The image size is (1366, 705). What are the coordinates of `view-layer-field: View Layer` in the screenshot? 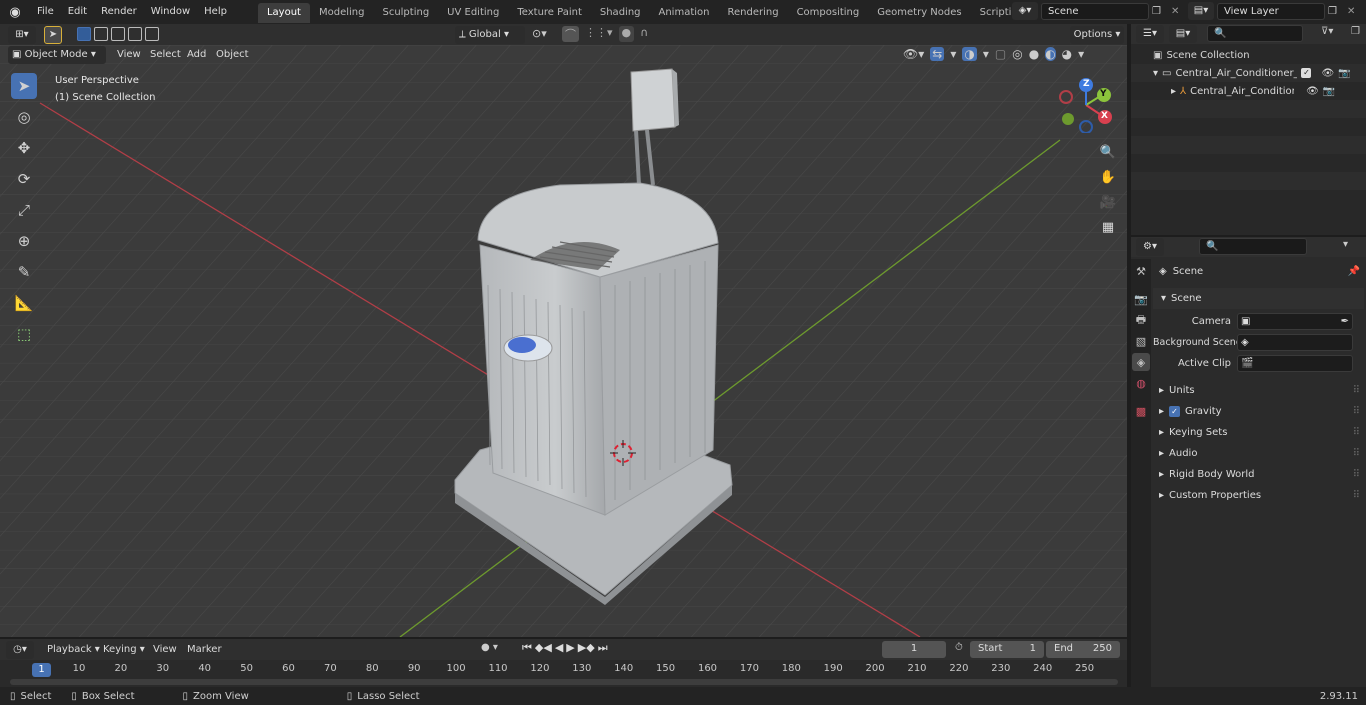 It's located at (1271, 11).